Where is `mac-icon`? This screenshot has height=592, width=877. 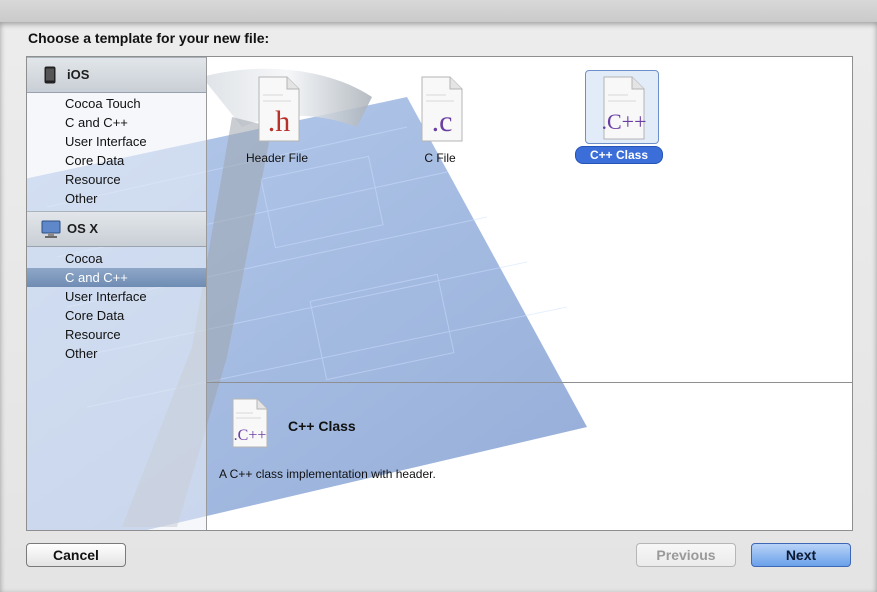 mac-icon is located at coordinates (51, 229).